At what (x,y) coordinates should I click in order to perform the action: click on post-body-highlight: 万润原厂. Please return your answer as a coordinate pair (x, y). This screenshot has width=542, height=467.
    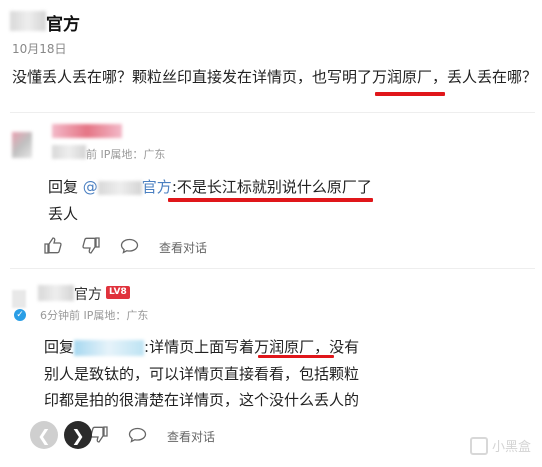
    Looking at the image, I should click on (402, 77).